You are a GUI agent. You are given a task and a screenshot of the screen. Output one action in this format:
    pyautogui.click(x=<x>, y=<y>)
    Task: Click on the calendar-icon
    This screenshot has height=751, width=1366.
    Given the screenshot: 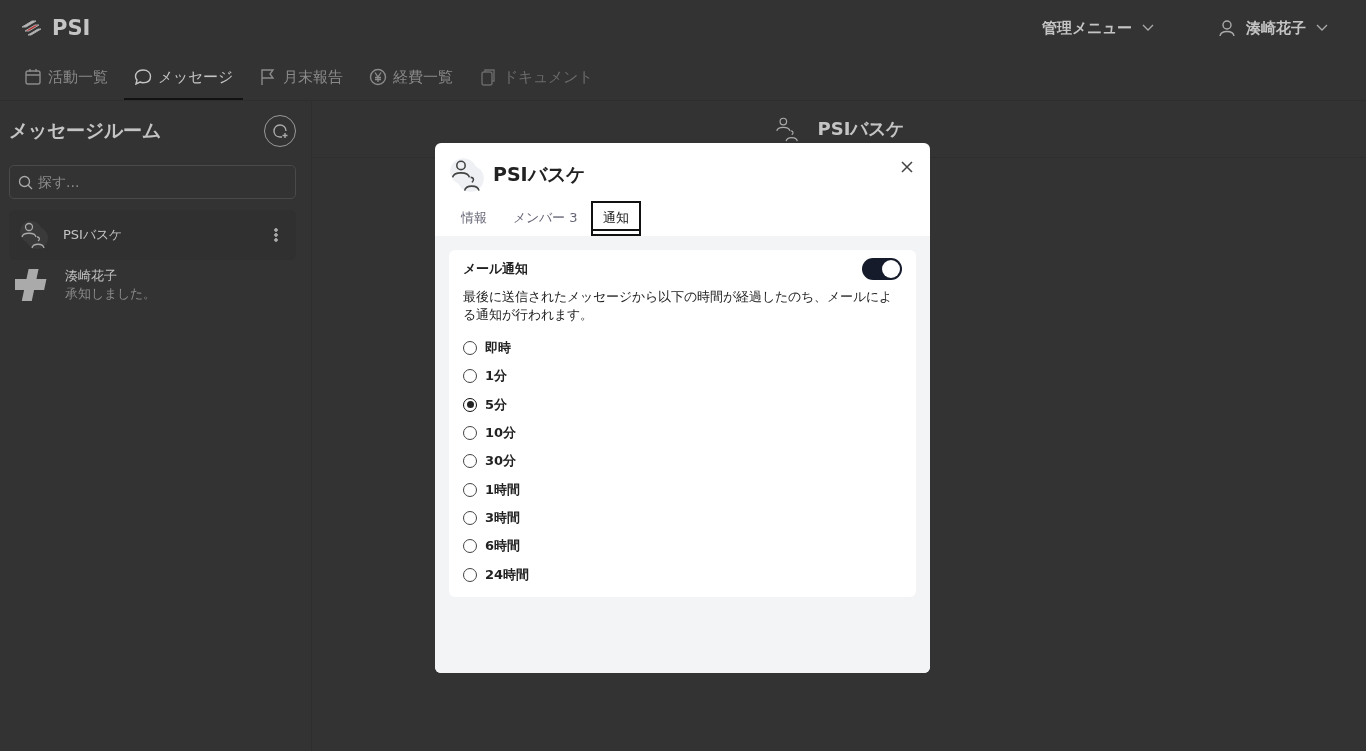 What is the action you would take?
    pyautogui.click(x=33, y=77)
    